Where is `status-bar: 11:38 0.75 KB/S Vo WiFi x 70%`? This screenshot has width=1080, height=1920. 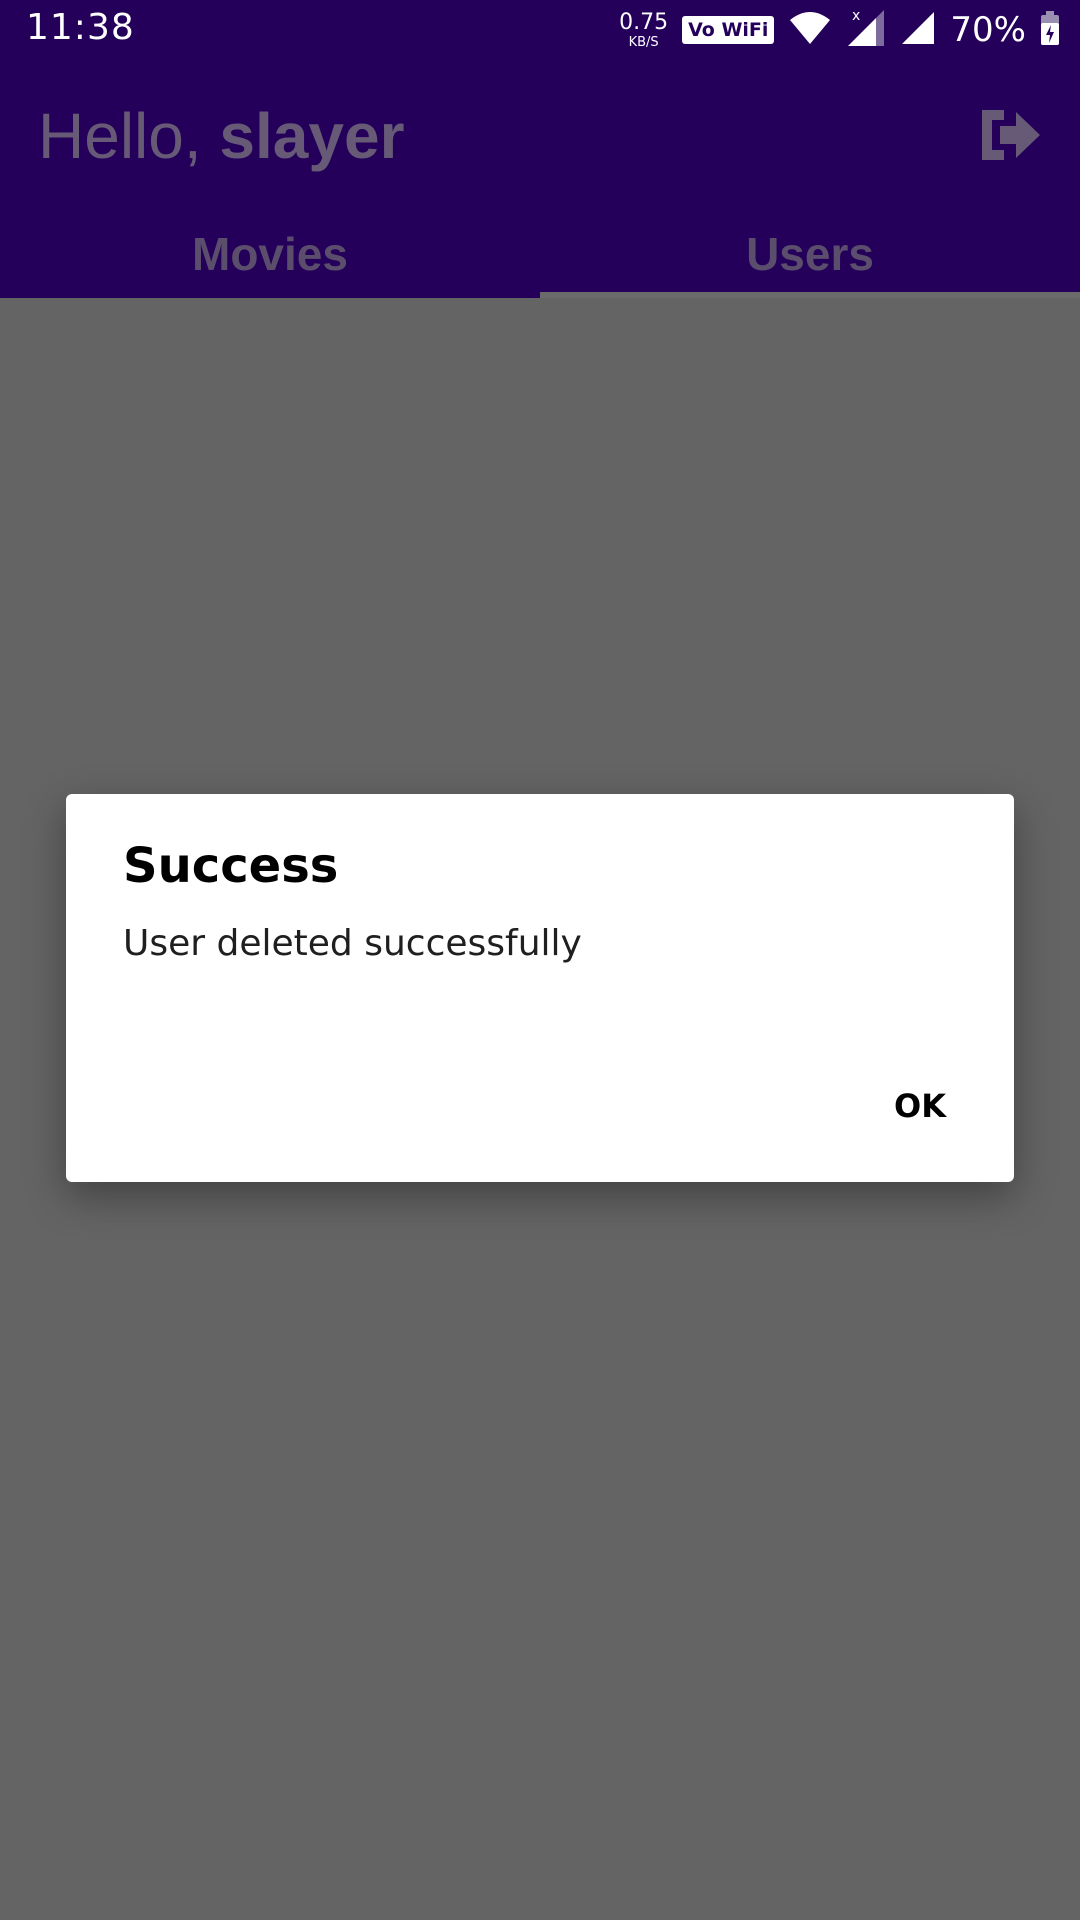 status-bar: 11:38 0.75 KB/S Vo WiFi x 70% is located at coordinates (540, 30).